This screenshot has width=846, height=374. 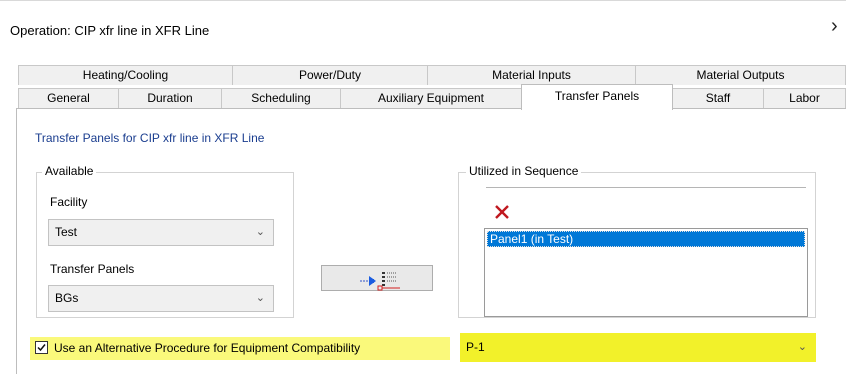 I want to click on alt-procedure-checkbox, so click(x=41, y=347).